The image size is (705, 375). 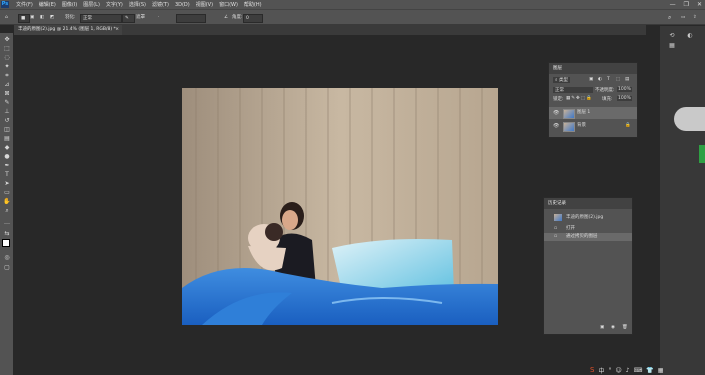 What do you see at coordinates (7, 165) in the screenshot?
I see `pen-tool-icon: ✒` at bounding box center [7, 165].